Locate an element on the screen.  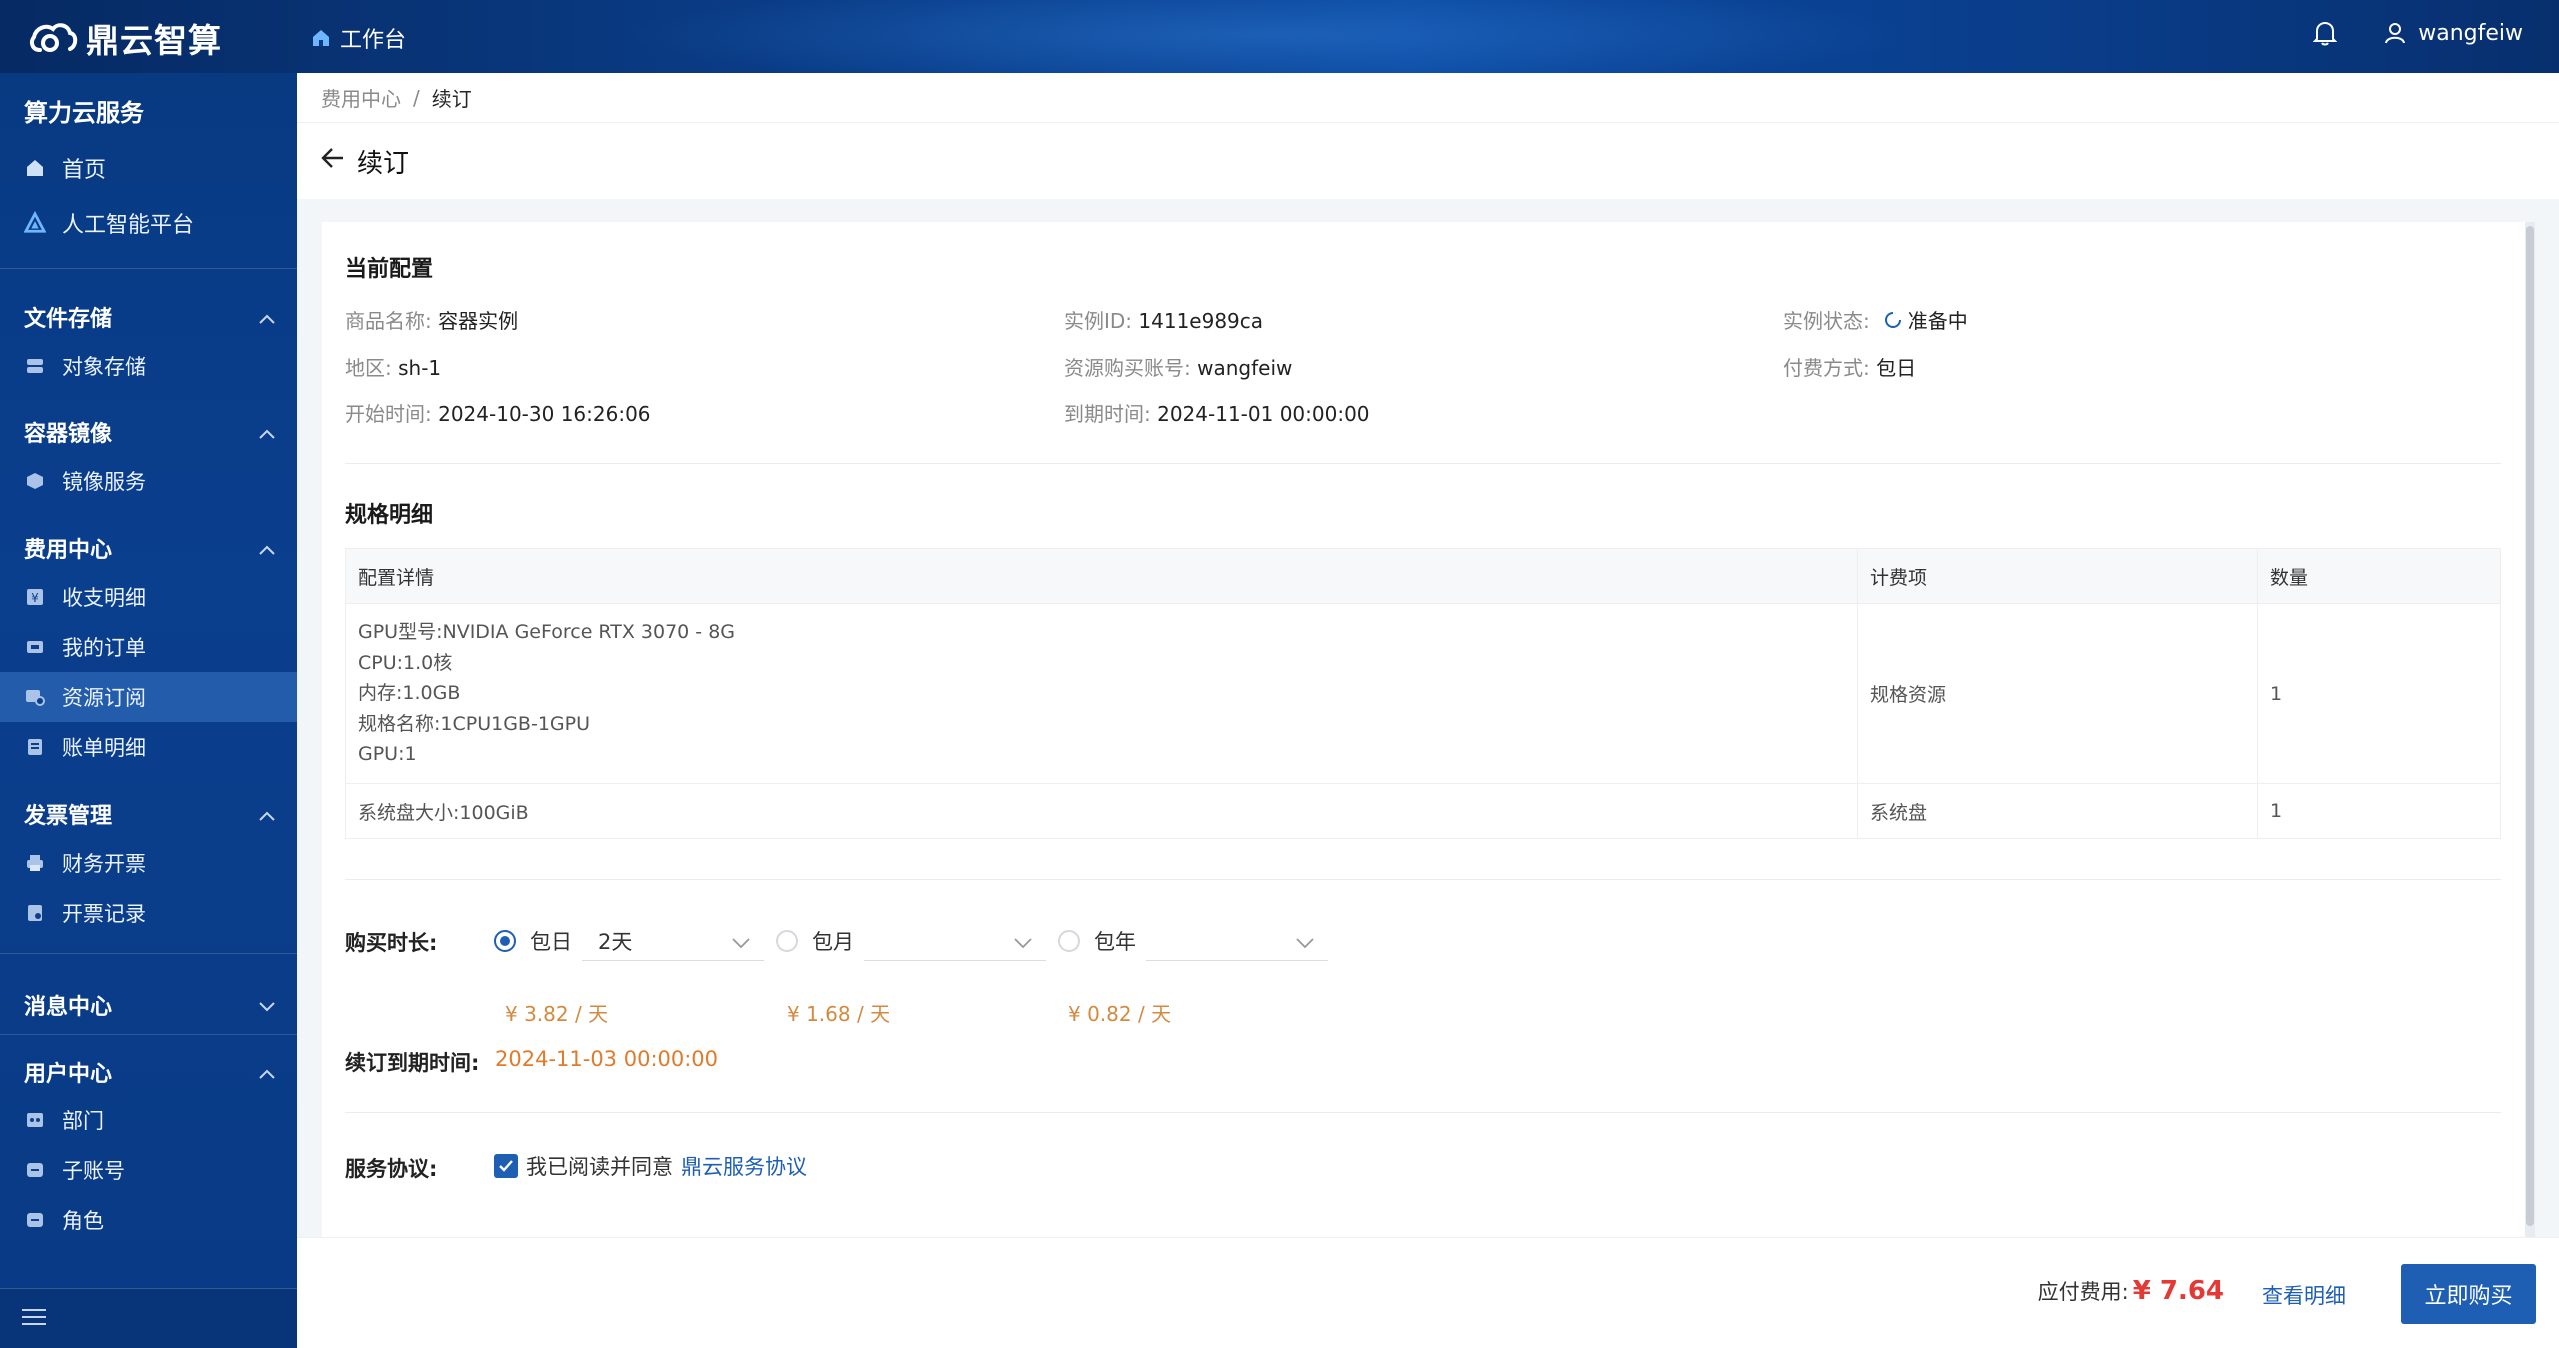
region-field: 地区: sh-1 is located at coordinates (393, 366).